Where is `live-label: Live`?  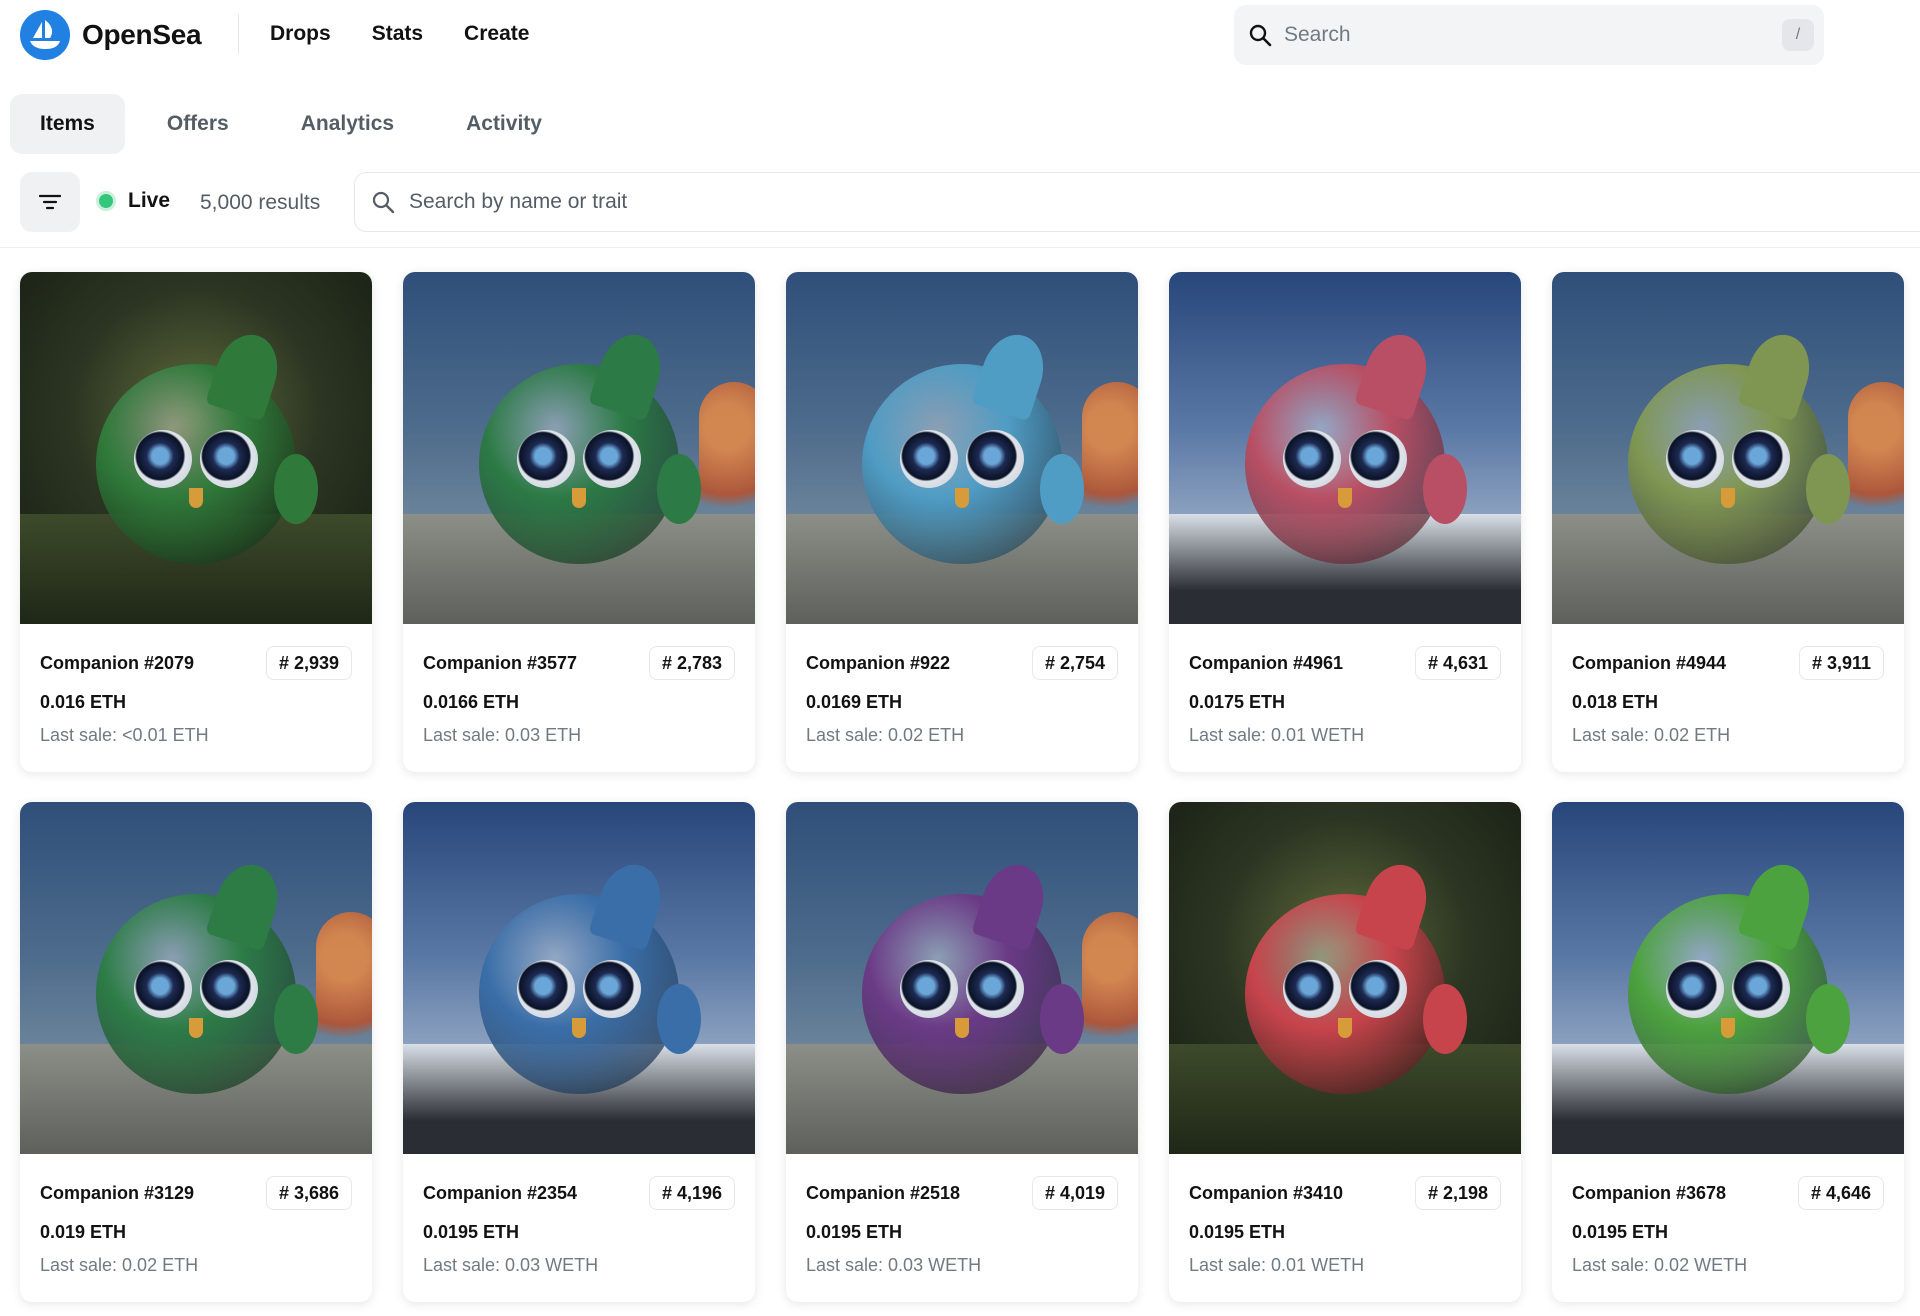
live-label: Live is located at coordinates (149, 200).